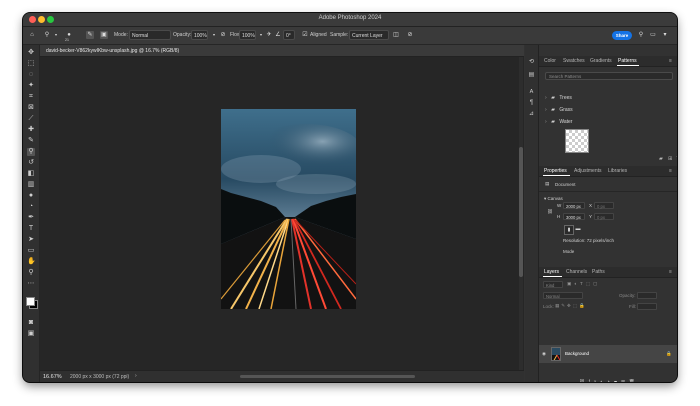 This screenshot has height=406, width=700. I want to click on pen-tool-icon: ✒, so click(31, 218).